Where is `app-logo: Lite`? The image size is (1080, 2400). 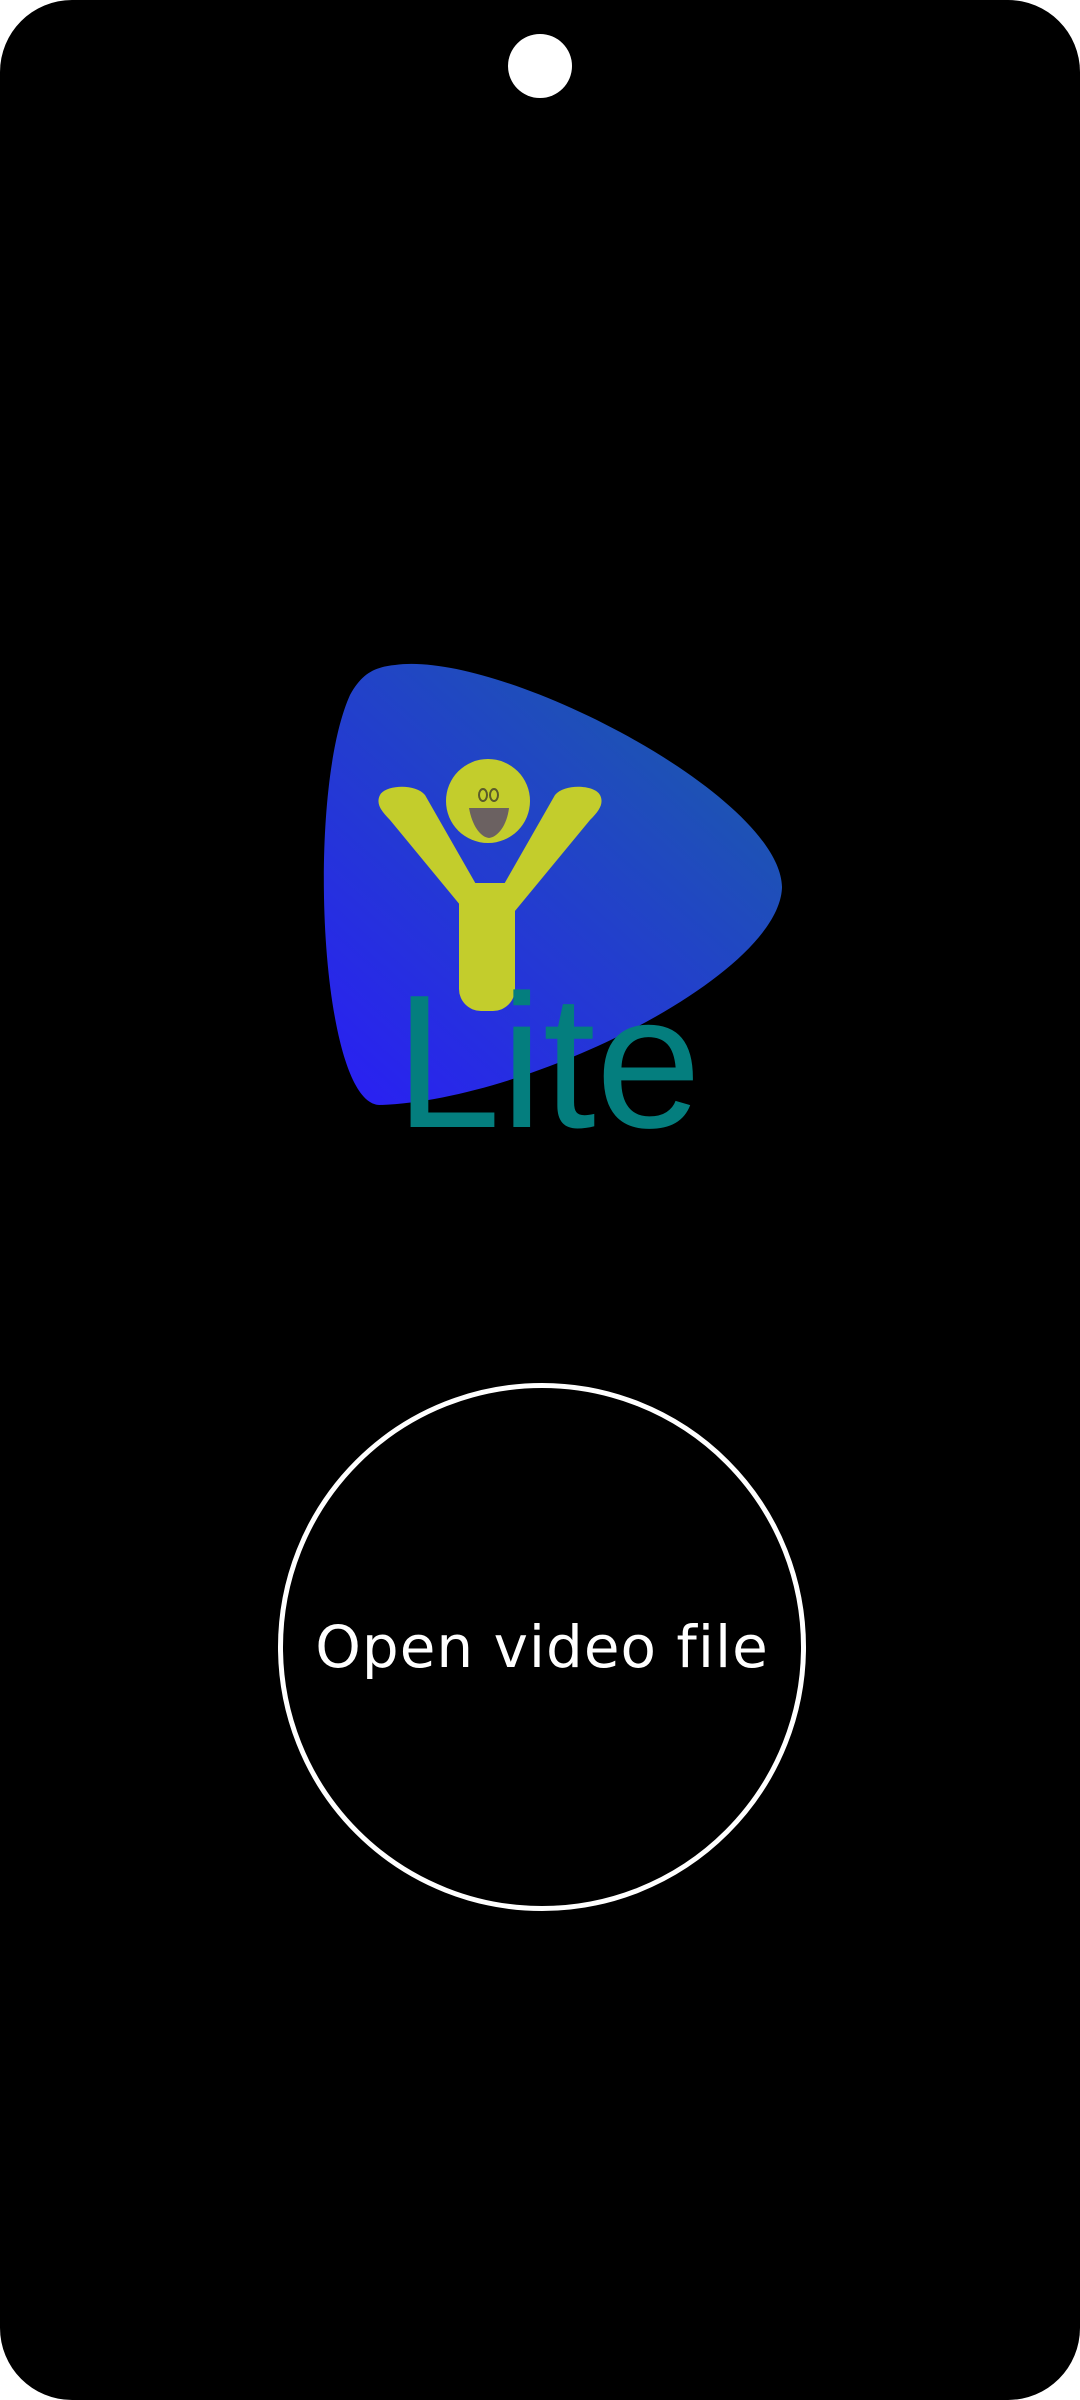
app-logo: Lite is located at coordinates (560, 895).